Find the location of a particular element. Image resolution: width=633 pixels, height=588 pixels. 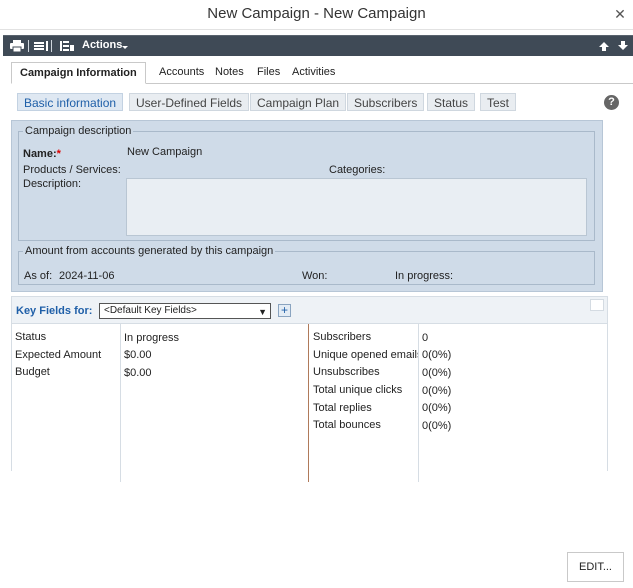

toolbar: Actions is located at coordinates (318, 45).